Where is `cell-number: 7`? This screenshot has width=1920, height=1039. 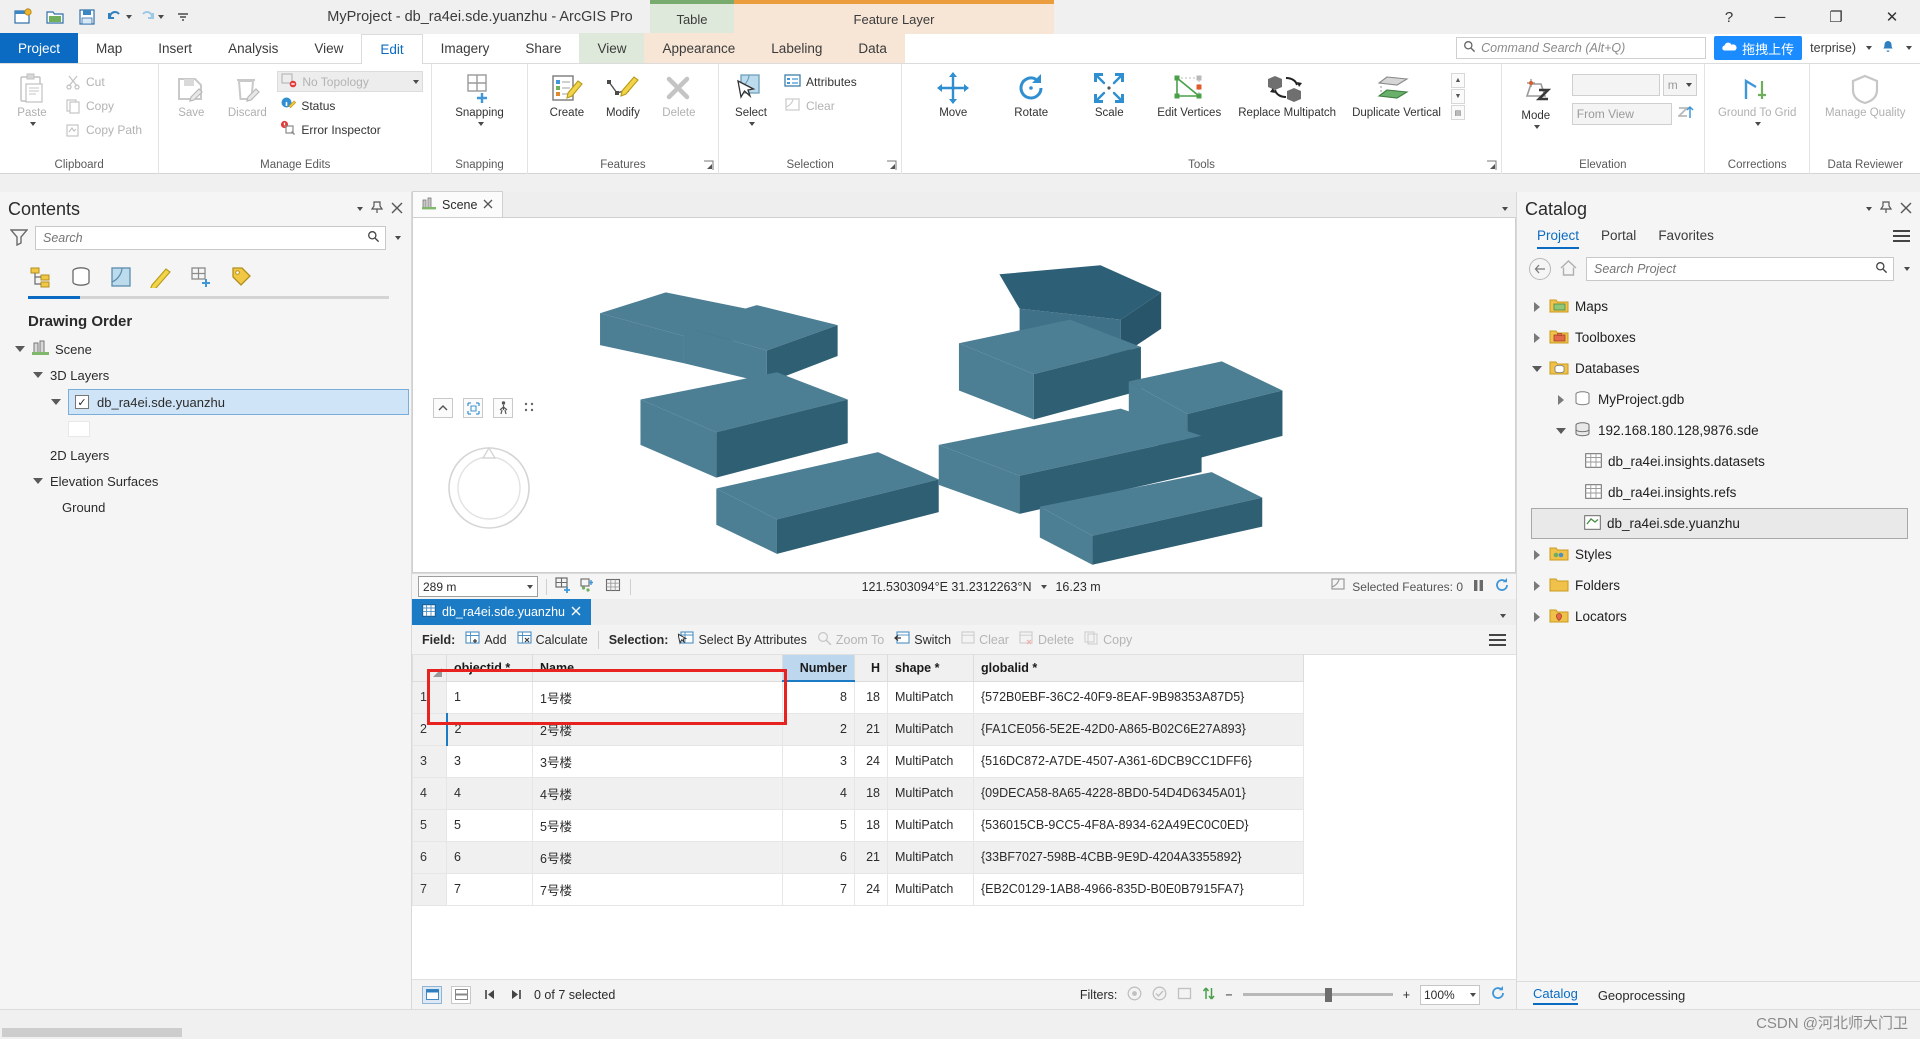
cell-number: 7 is located at coordinates (818, 889).